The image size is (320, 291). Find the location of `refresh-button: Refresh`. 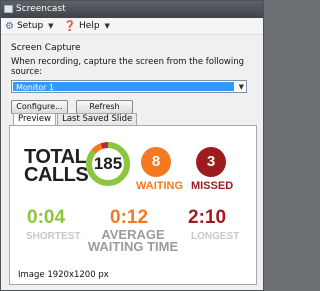

refresh-button: Refresh is located at coordinates (104, 107).